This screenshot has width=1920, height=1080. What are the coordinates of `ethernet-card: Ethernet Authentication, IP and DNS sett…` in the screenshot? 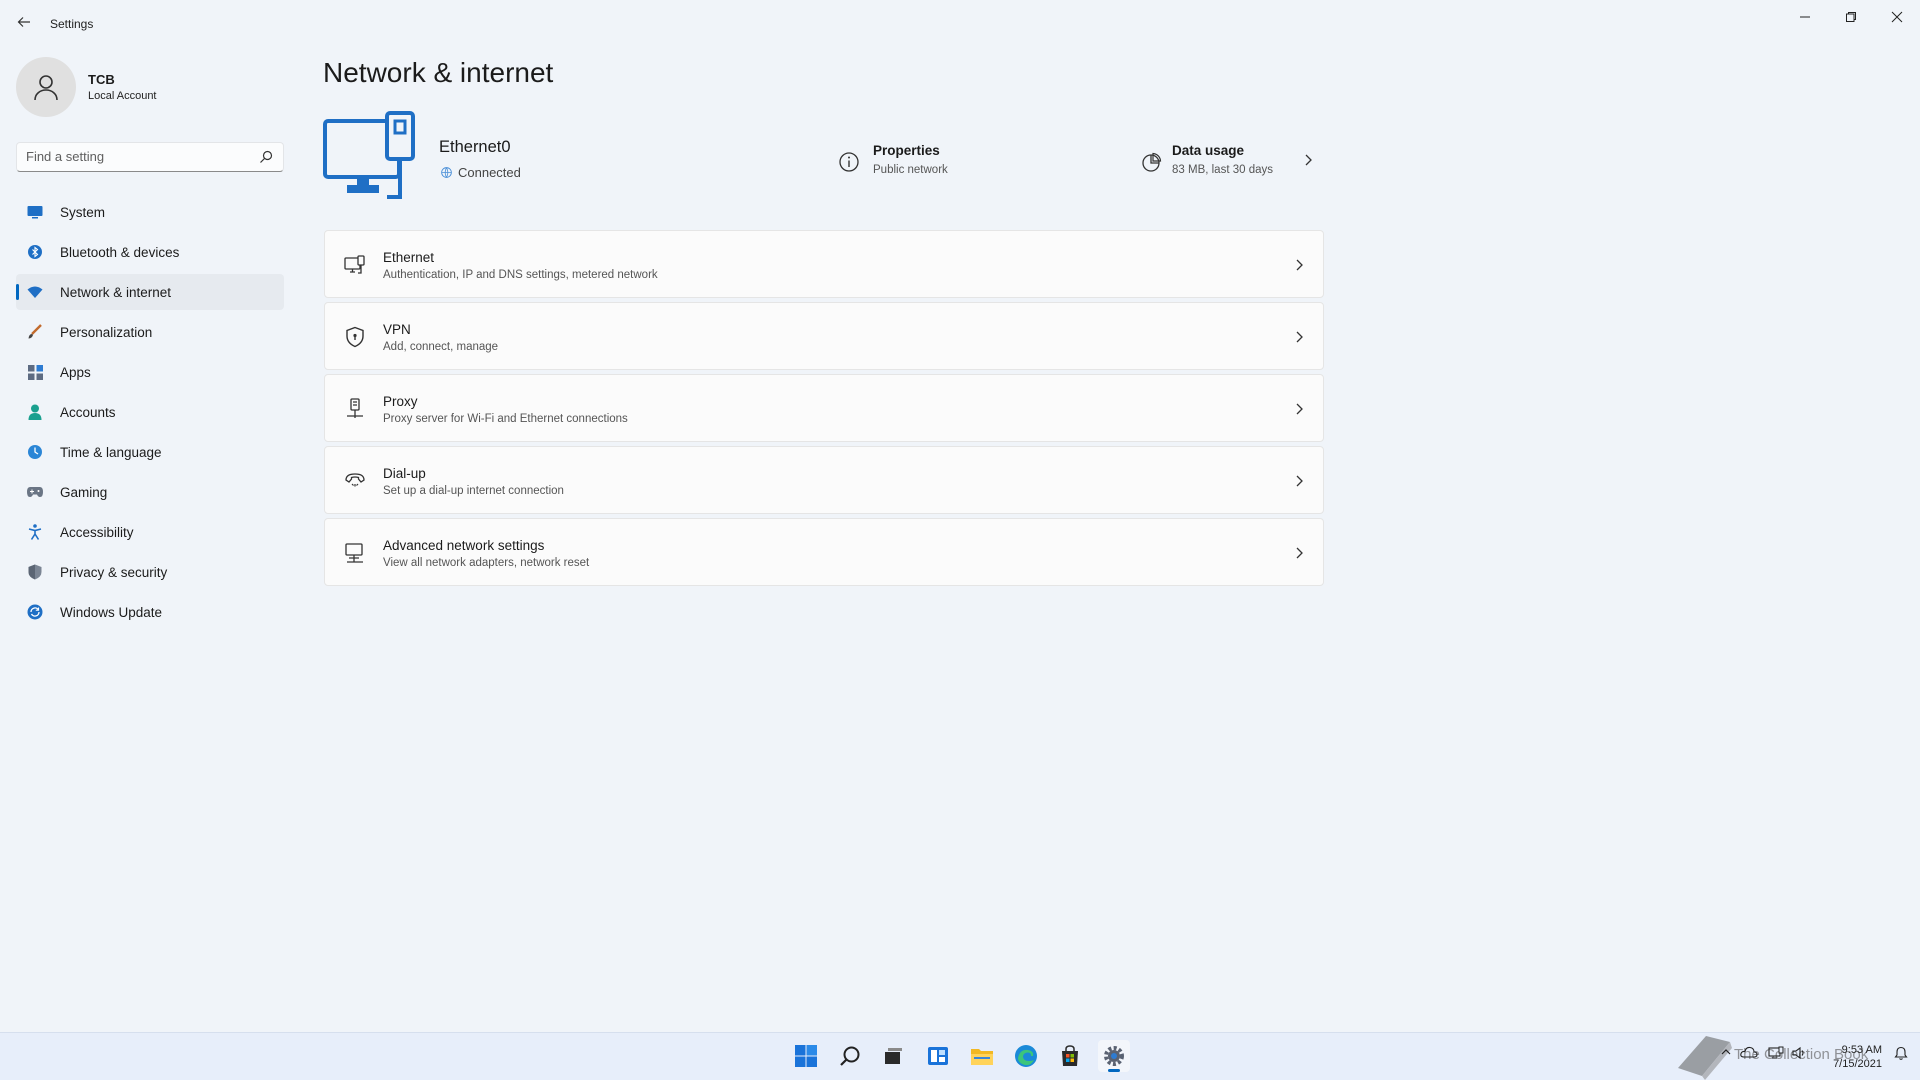 It's located at (824, 264).